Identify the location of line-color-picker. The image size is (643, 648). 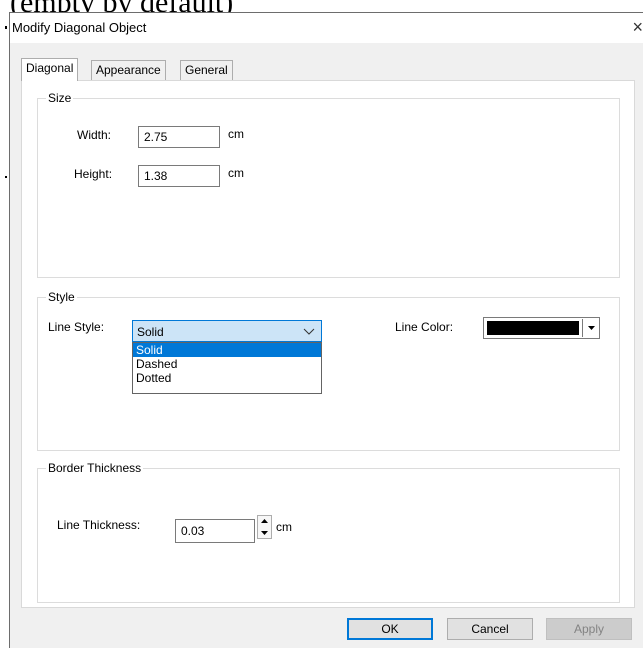
(541, 328).